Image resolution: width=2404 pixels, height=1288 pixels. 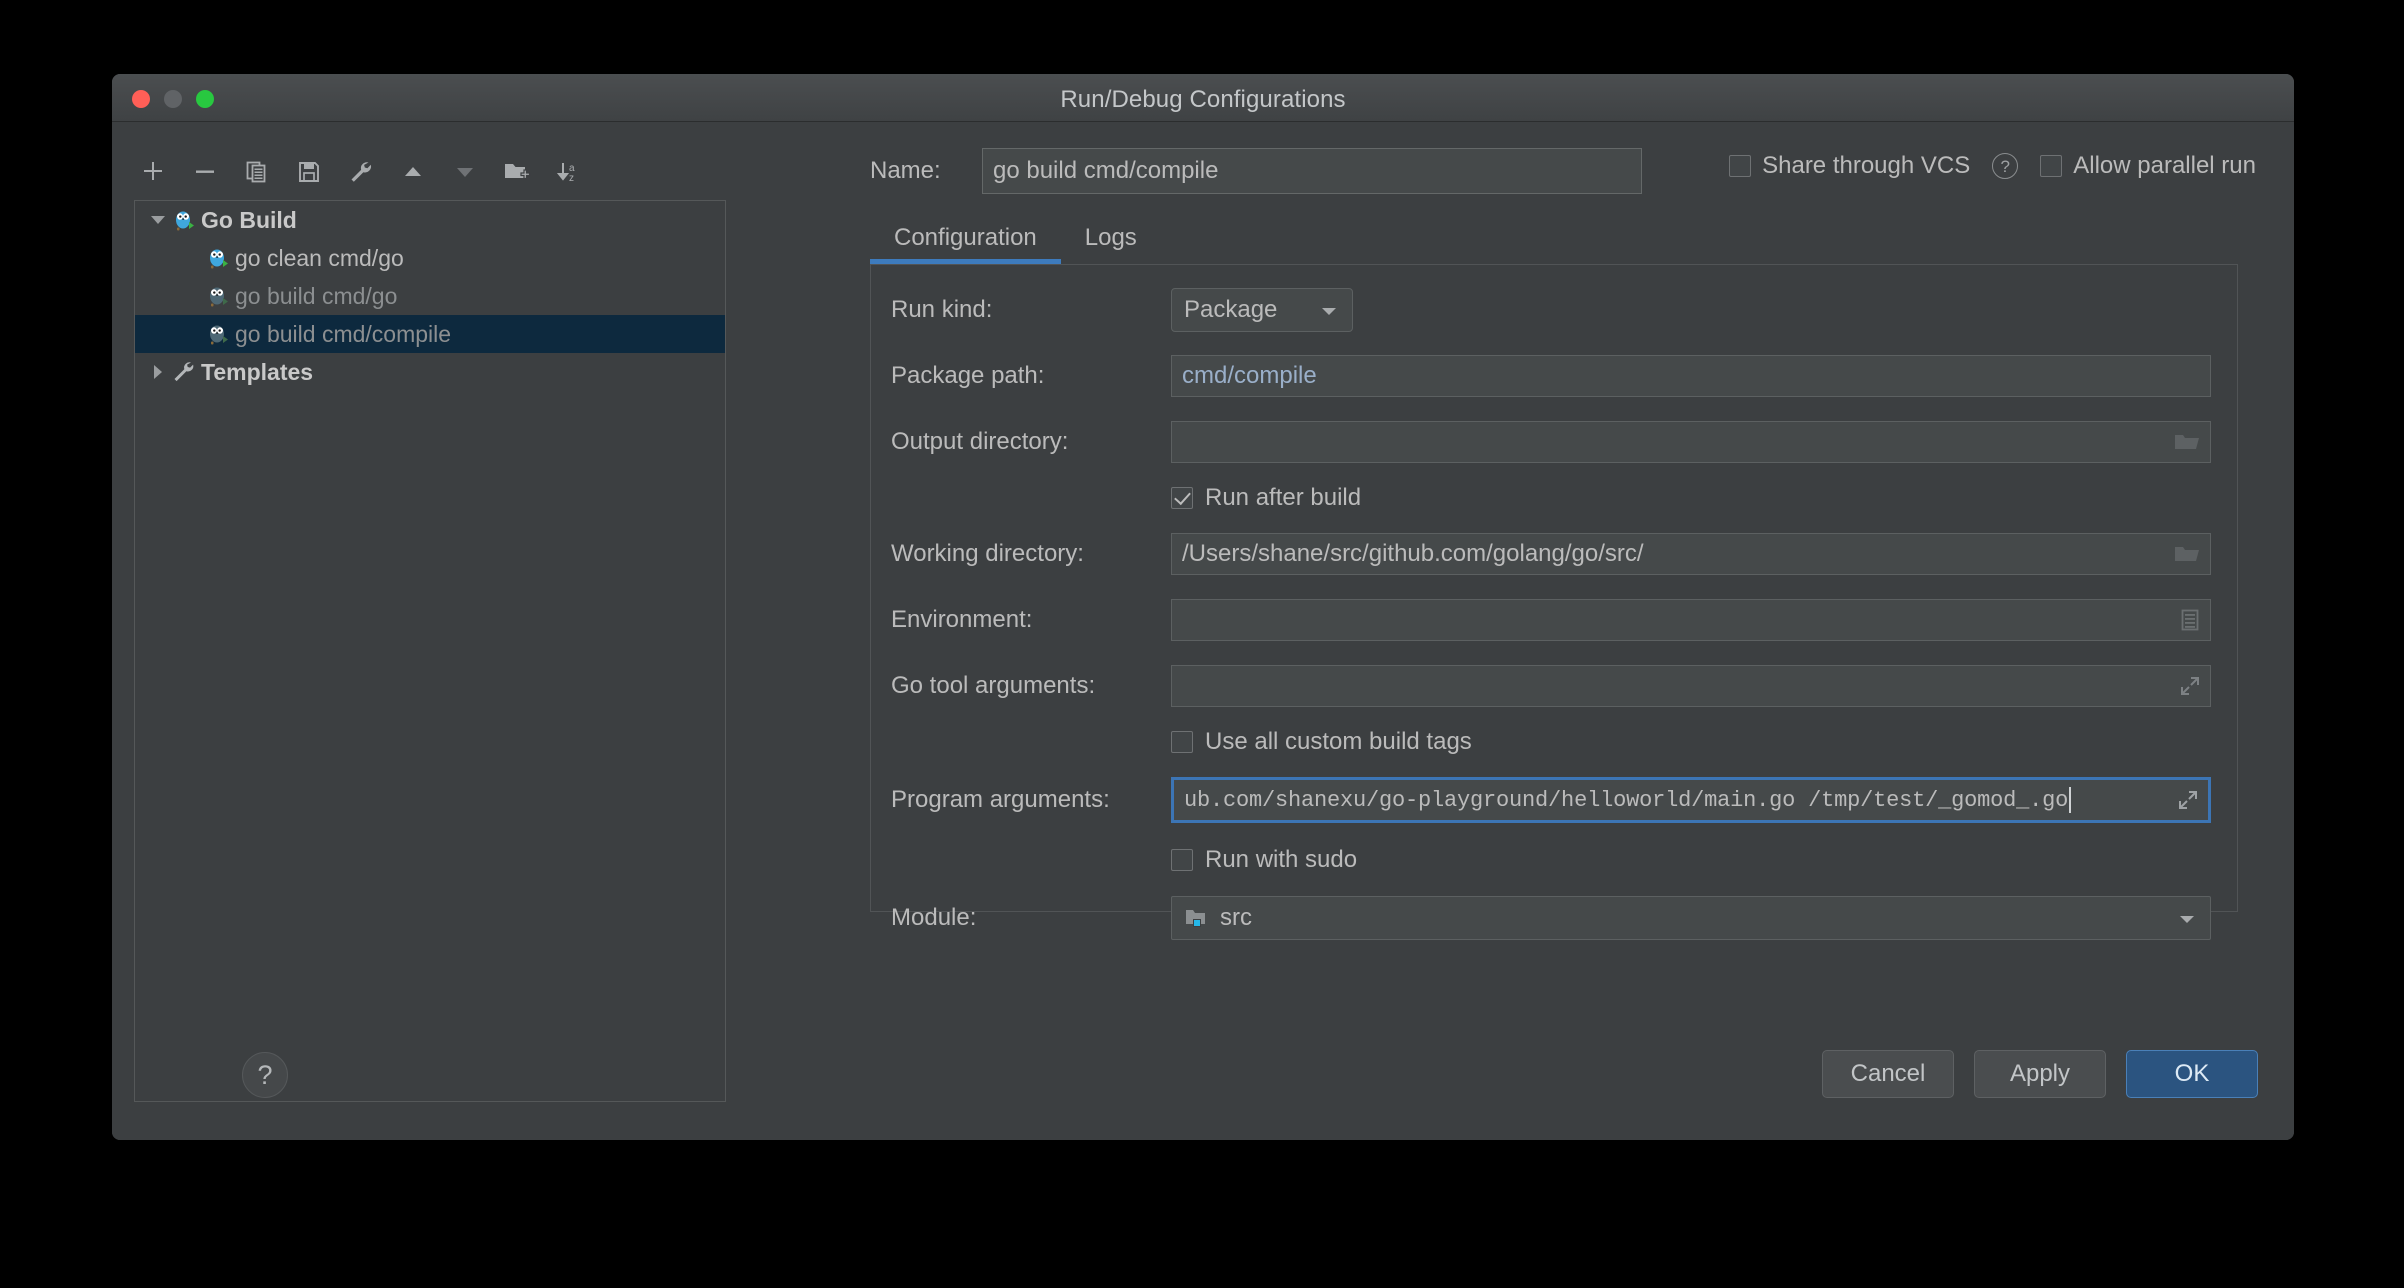 What do you see at coordinates (942, 309) in the screenshot?
I see `run-kind-label: Run kind:` at bounding box center [942, 309].